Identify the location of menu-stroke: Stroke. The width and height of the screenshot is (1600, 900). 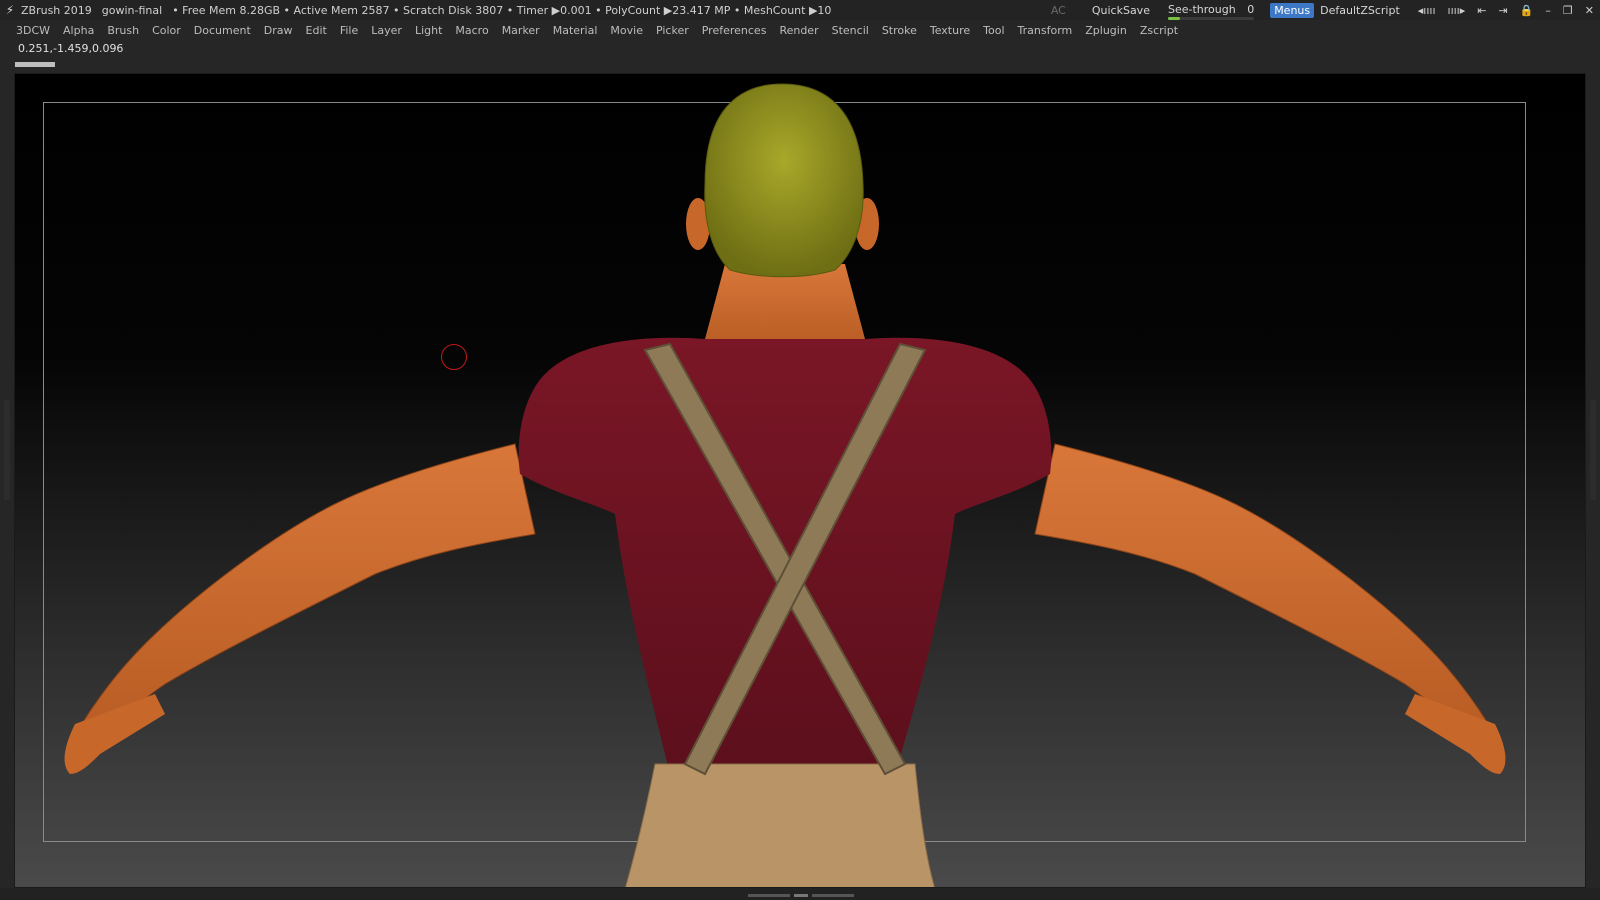
(899, 30).